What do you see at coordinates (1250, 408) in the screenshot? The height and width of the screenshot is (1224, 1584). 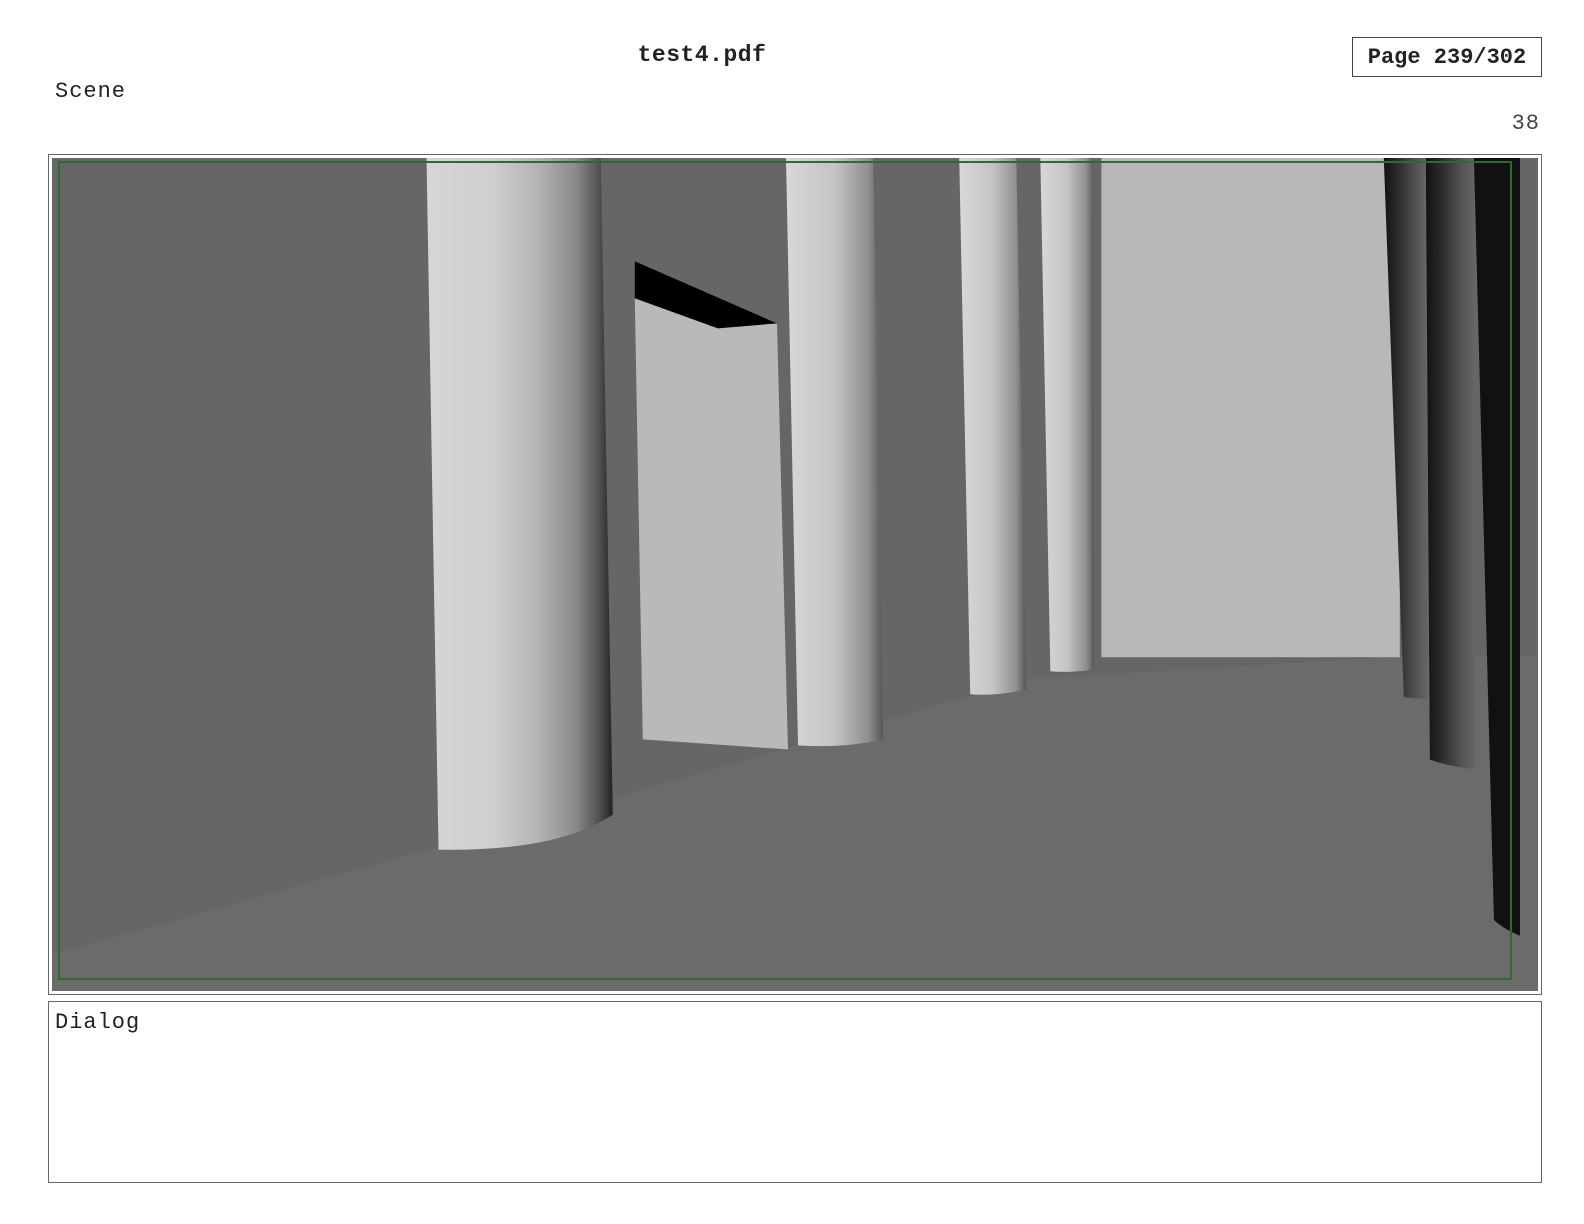 I see `bright-back-panel` at bounding box center [1250, 408].